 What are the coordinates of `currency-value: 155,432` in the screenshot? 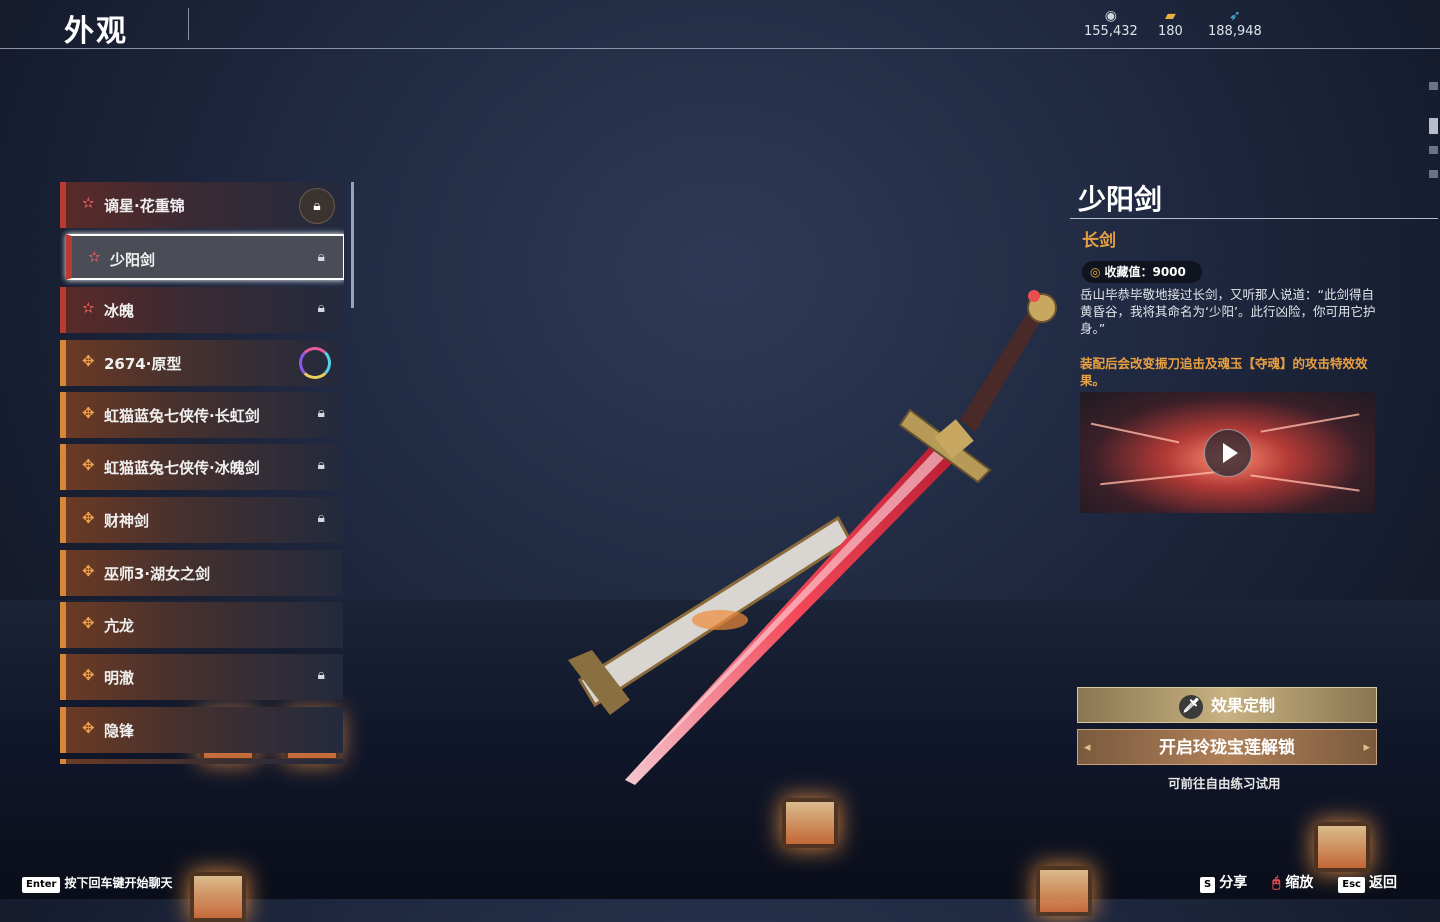 It's located at (1111, 31).